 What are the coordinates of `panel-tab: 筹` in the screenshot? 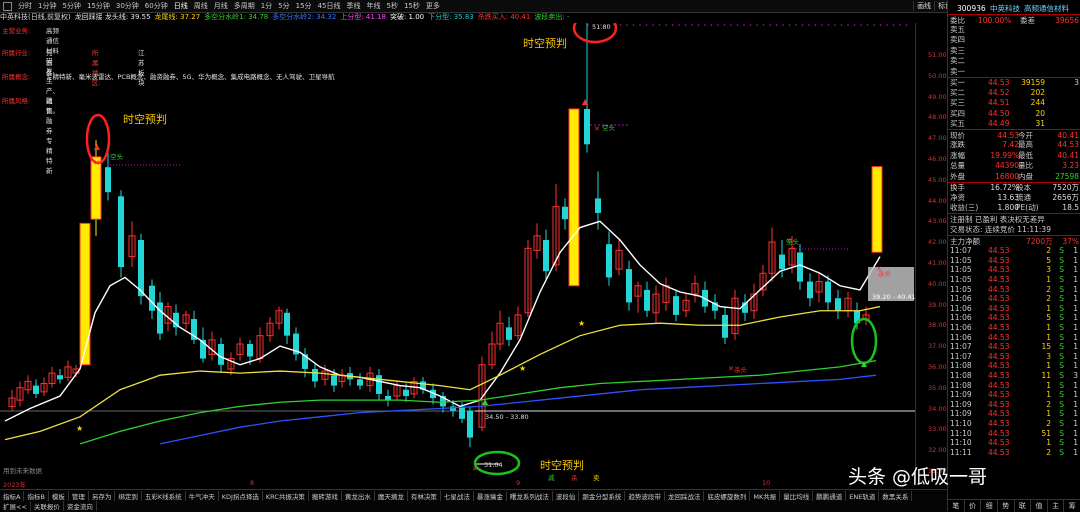 It's located at (1072, 506).